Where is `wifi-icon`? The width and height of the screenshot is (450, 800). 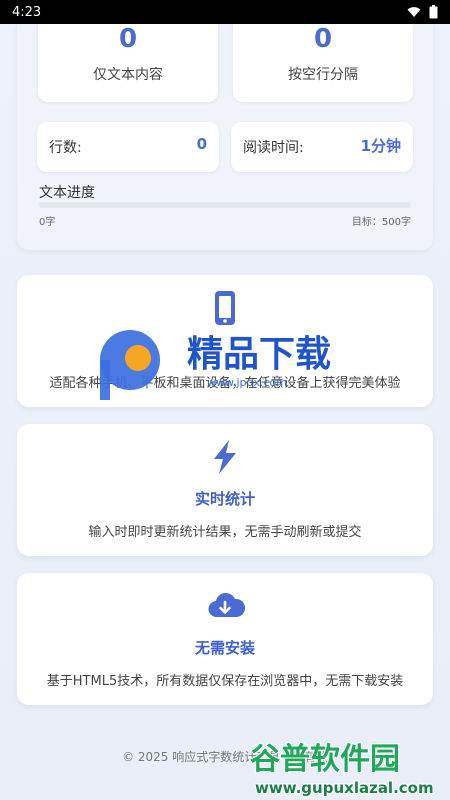 wifi-icon is located at coordinates (414, 12).